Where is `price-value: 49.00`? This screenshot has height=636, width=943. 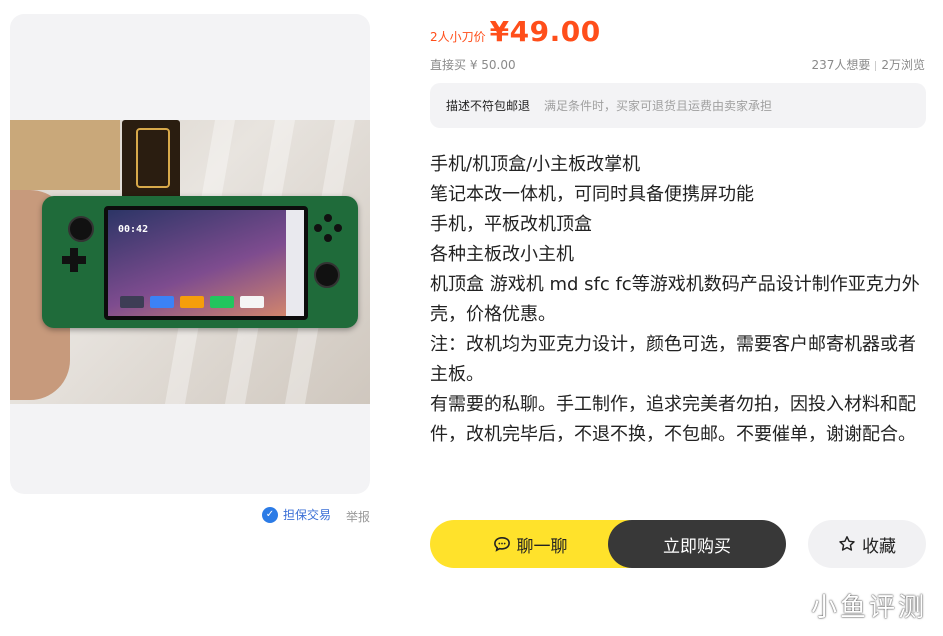 price-value: 49.00 is located at coordinates (555, 31).